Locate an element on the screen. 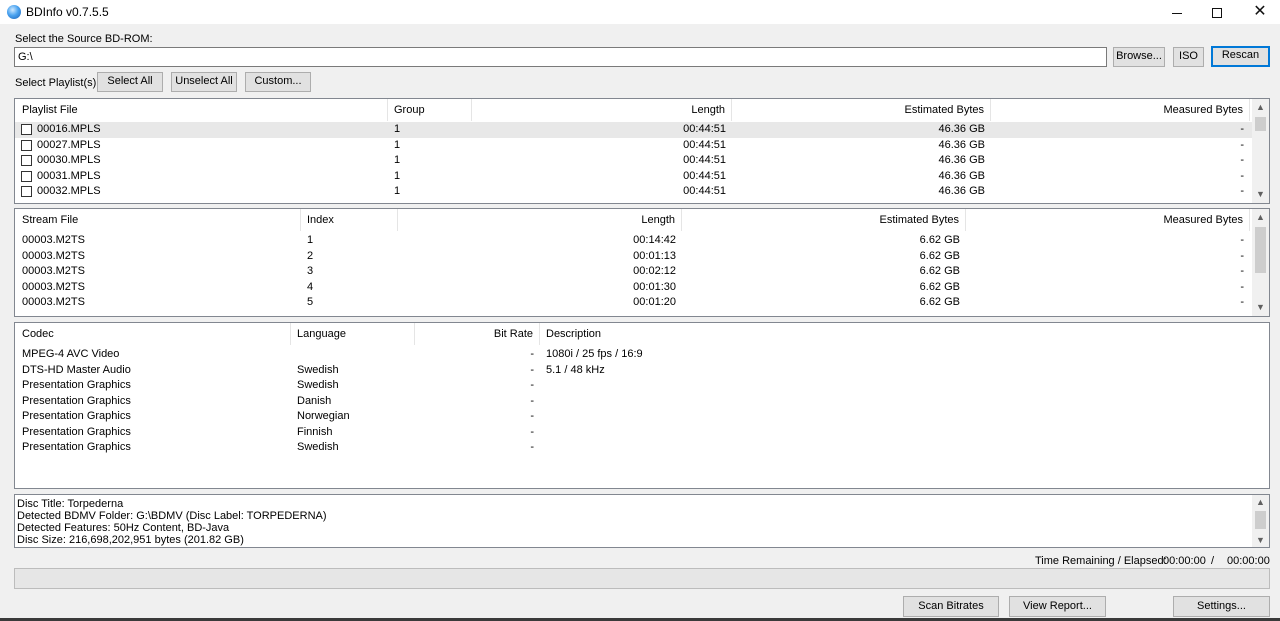 This screenshot has width=1280, height=621. stream-row: 00003.M2TS 3 00:02:12 6.62 GB - is located at coordinates (634, 272).